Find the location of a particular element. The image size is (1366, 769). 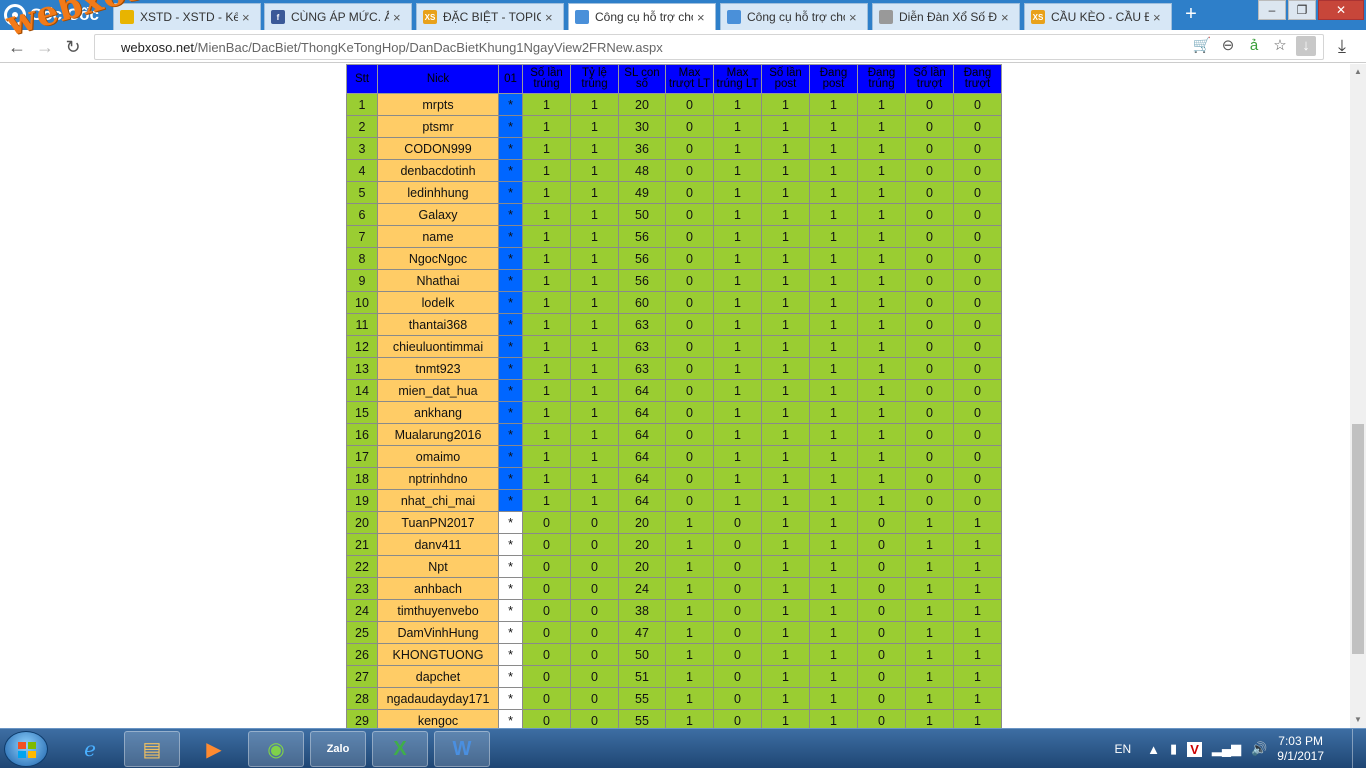

table-row: 12chieuluontimmai*11630111100 is located at coordinates (674, 347).